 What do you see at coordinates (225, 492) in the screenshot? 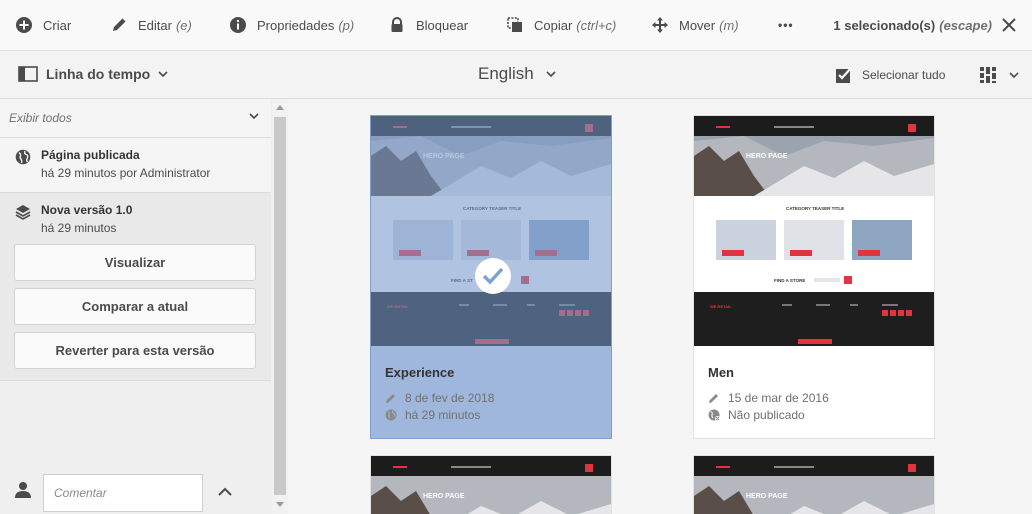
I see `chevron-up-icon` at bounding box center [225, 492].